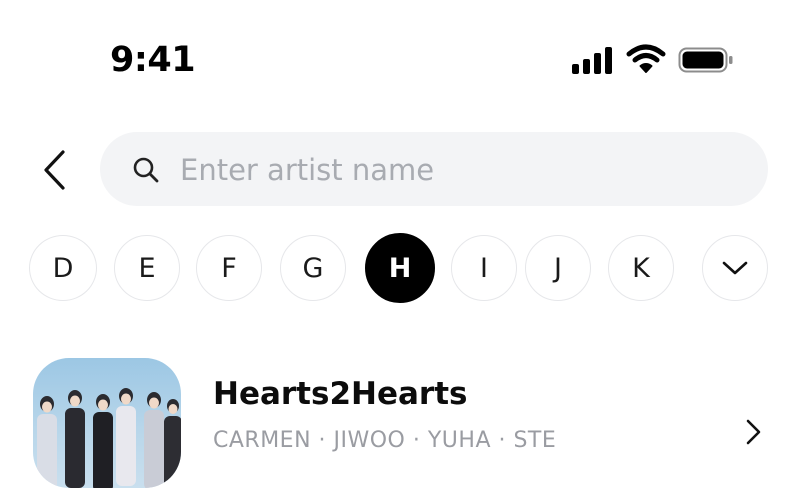  Describe the element at coordinates (753, 432) in the screenshot. I see `chevron-right-icon` at that location.